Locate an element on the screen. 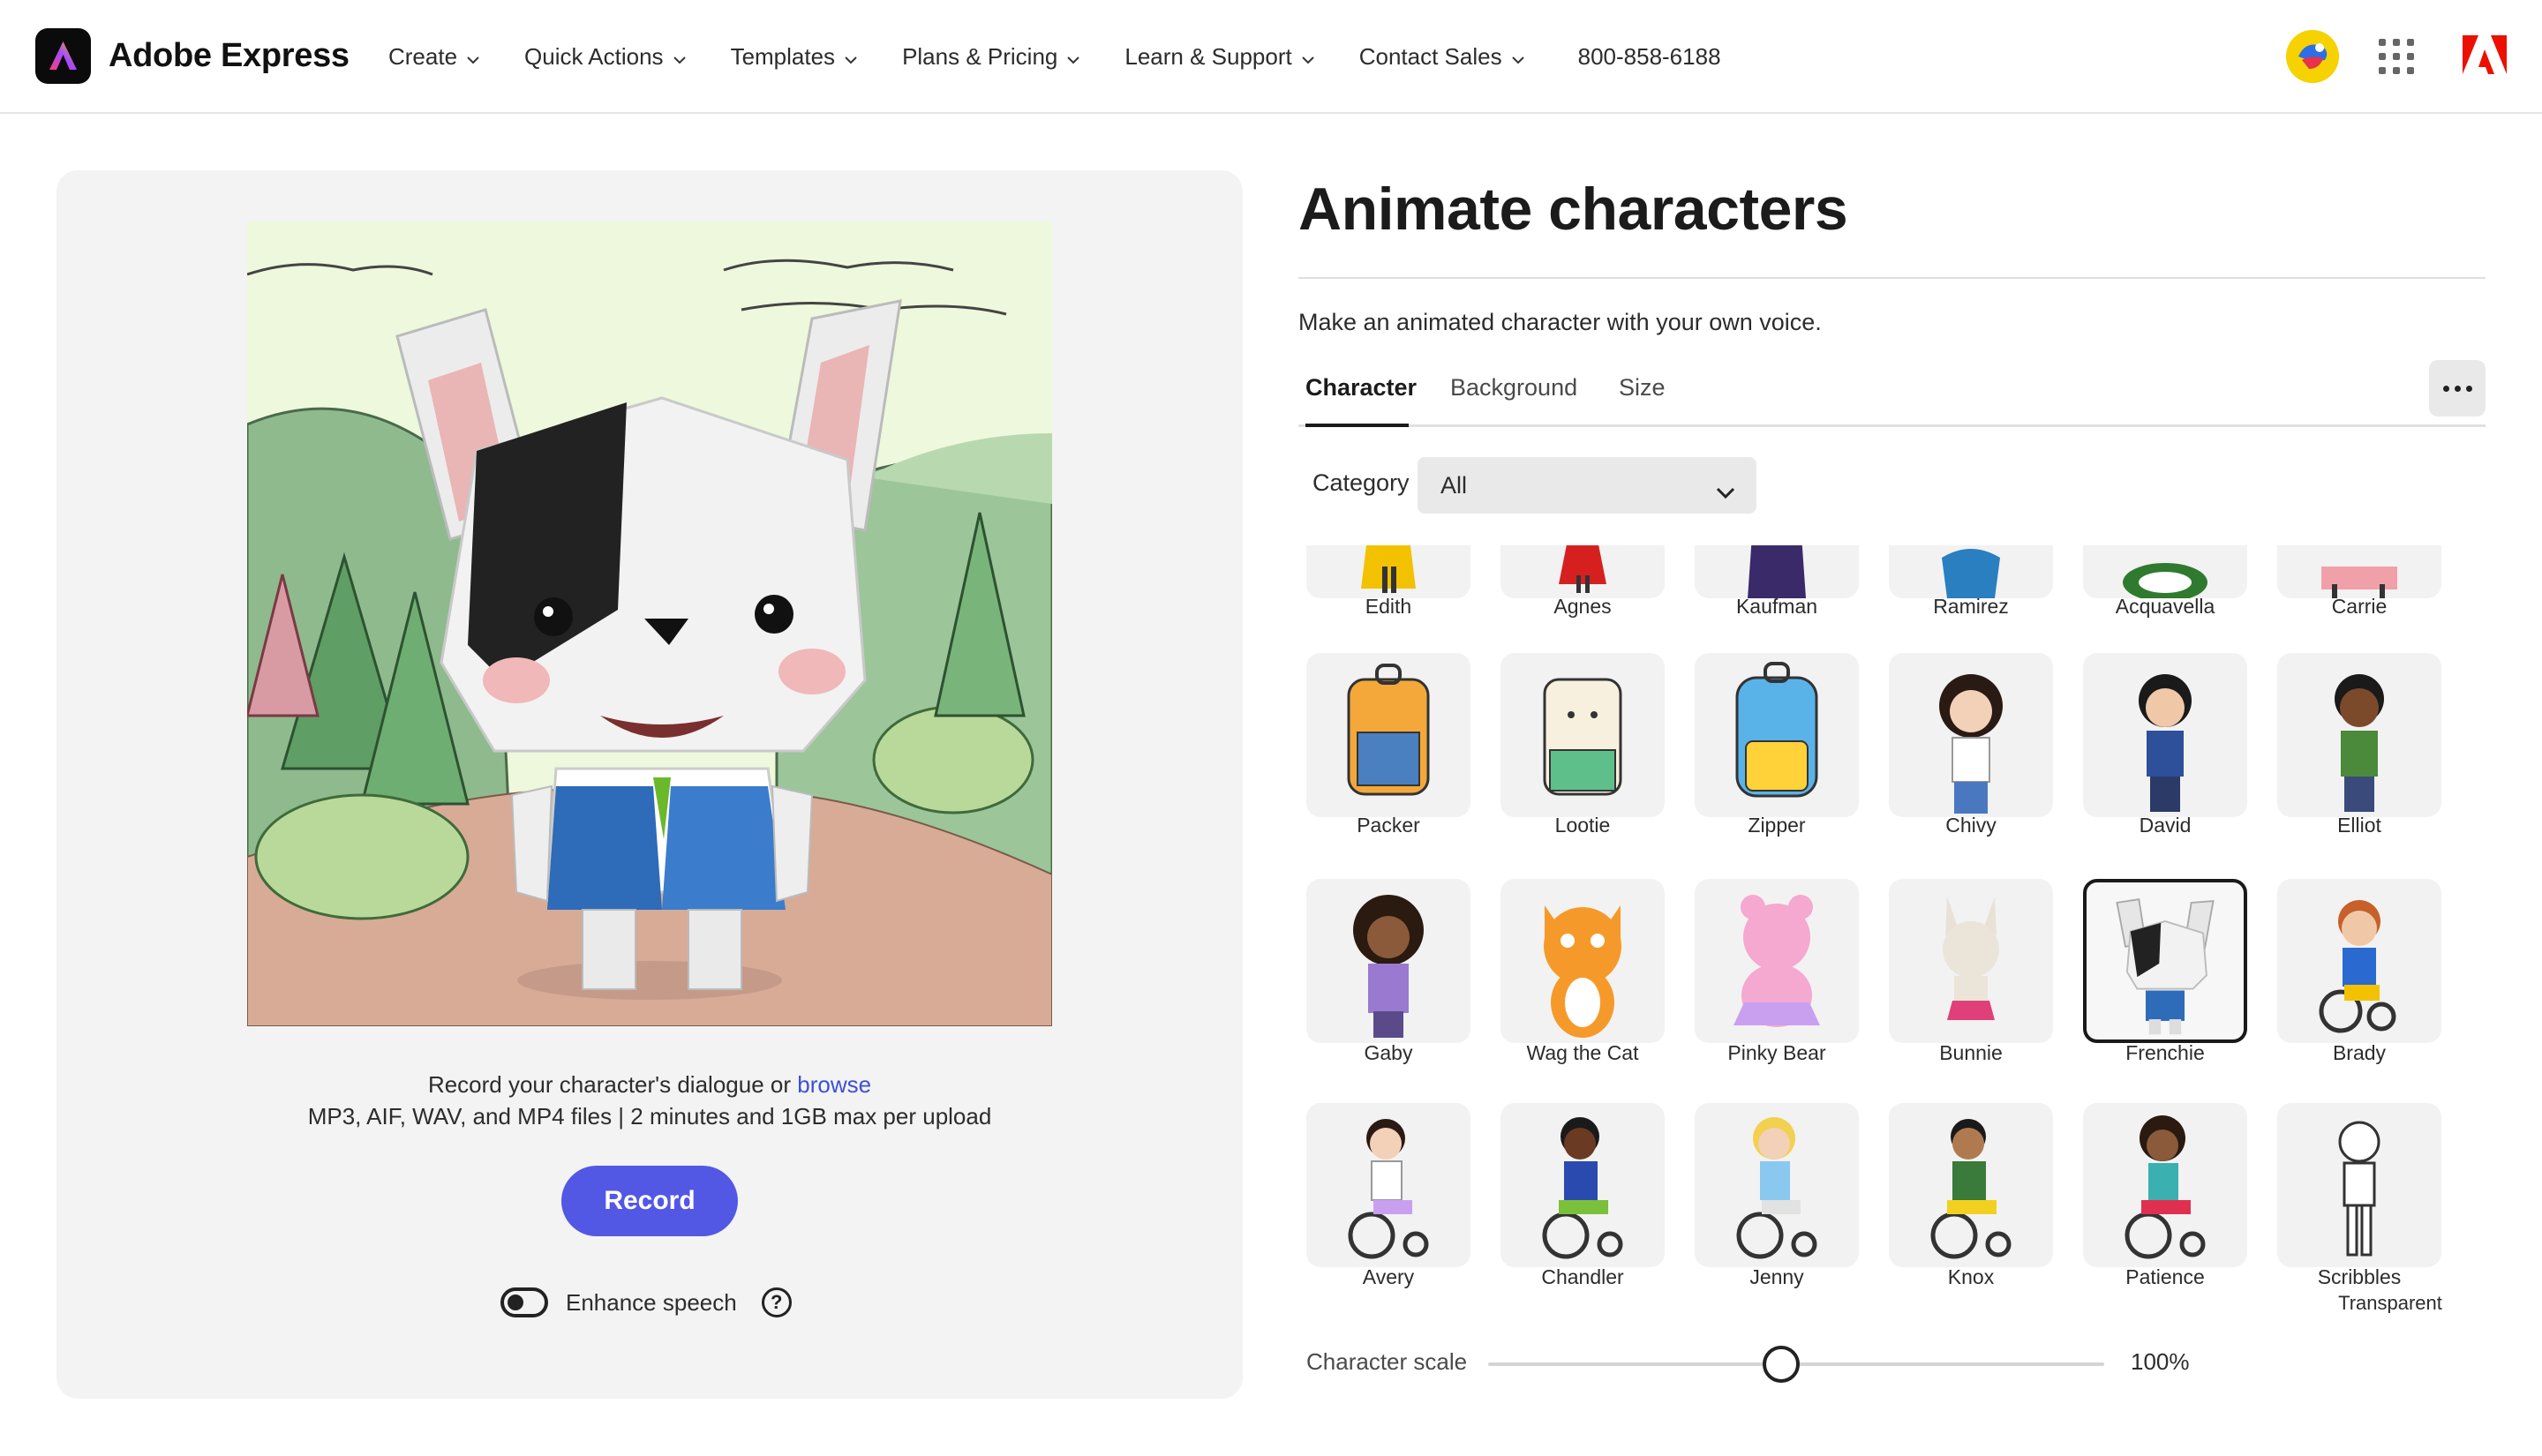  page-title: Animate characters is located at coordinates (1573, 209).